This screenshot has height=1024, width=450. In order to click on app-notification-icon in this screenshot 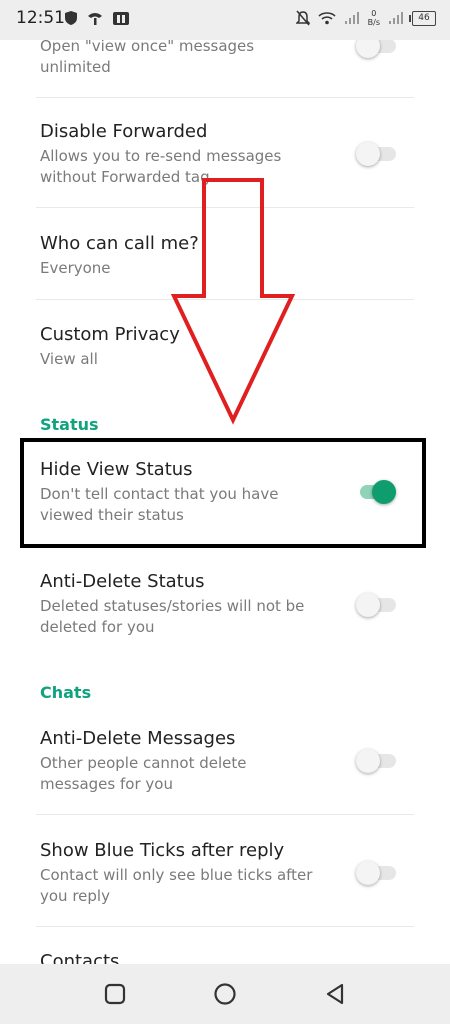, I will do `click(121, 18)`.